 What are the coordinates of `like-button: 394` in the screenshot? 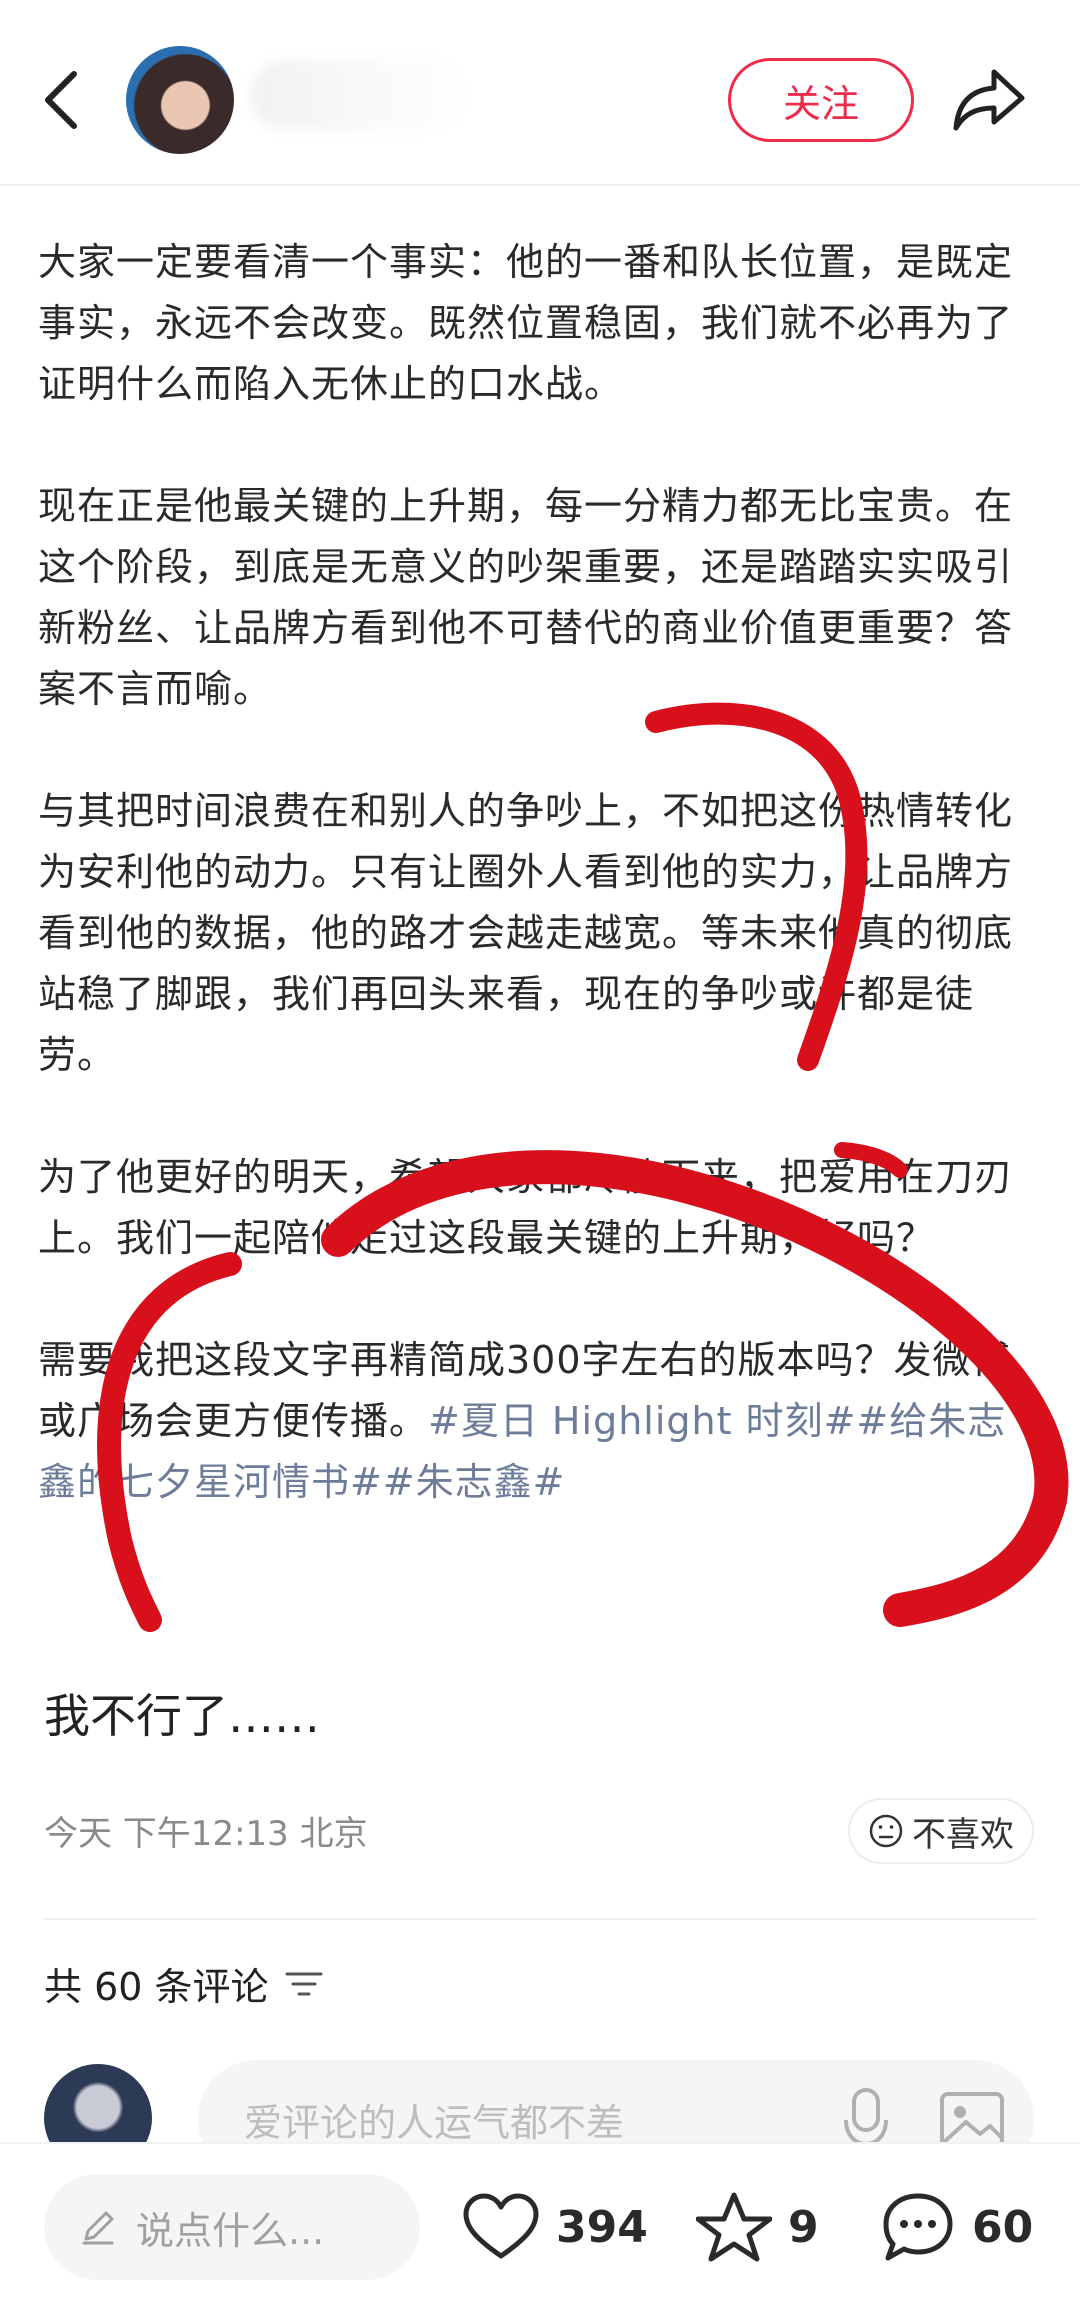 It's located at (555, 2227).